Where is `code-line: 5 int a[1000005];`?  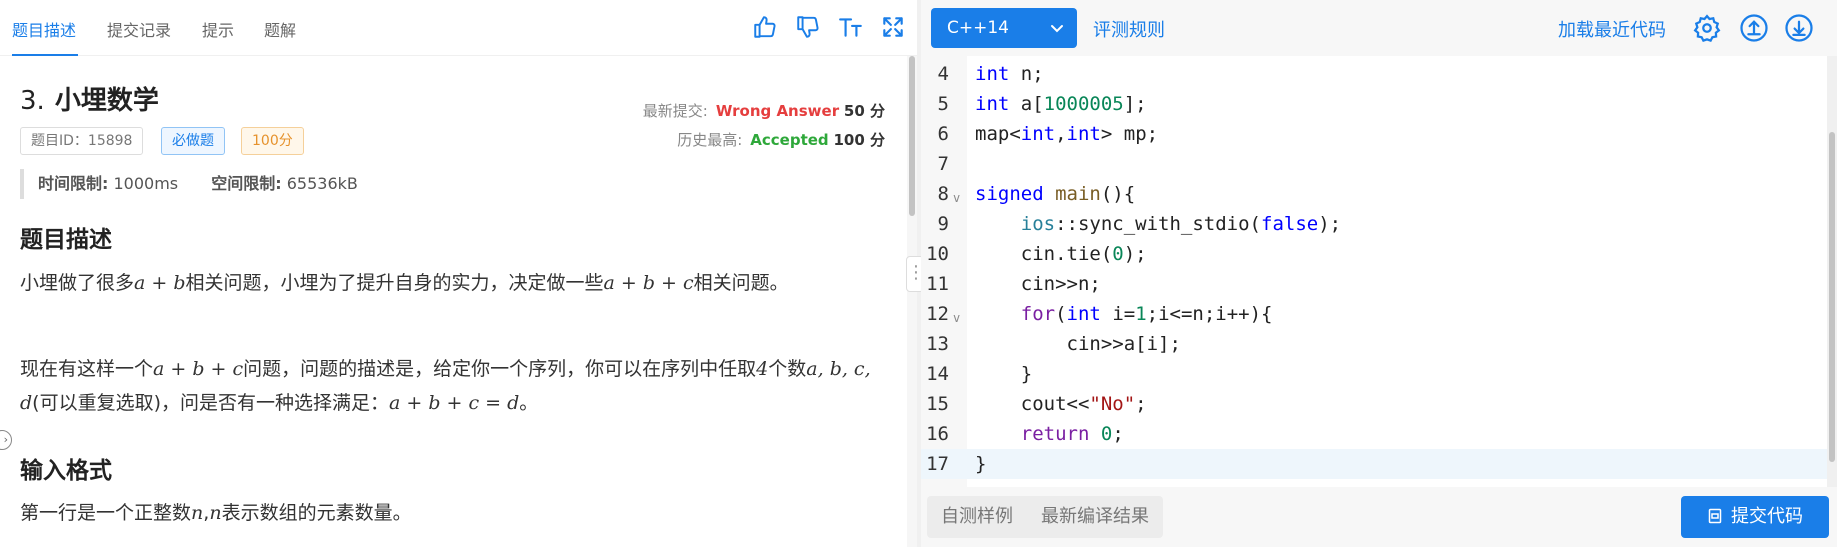
code-line: 5 int a[1000005]; is located at coordinates (1374, 104).